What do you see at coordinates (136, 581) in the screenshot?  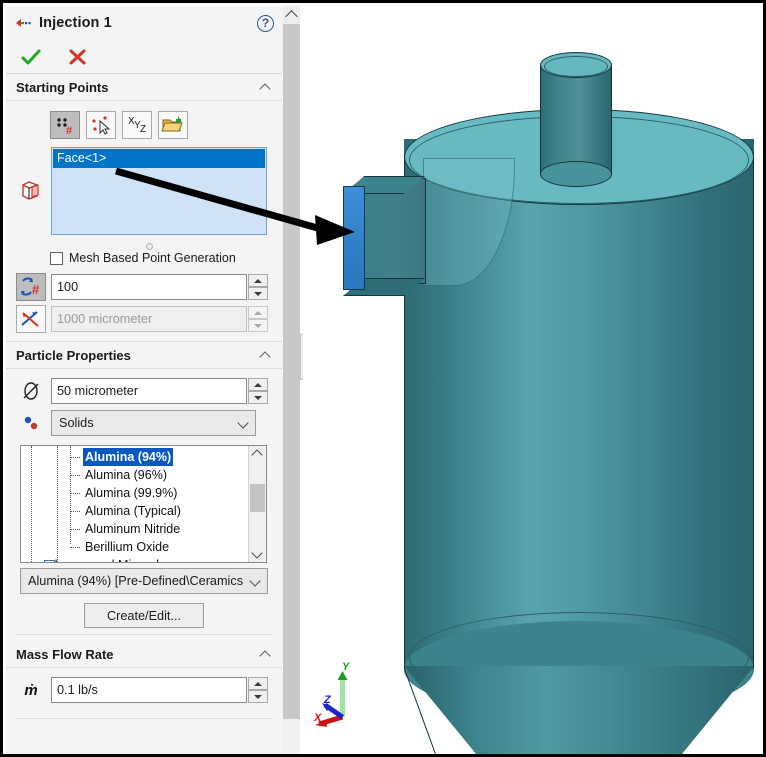 I see `selected-material-value: Alumina (94%) [Pre-Defined\Ceramics` at bounding box center [136, 581].